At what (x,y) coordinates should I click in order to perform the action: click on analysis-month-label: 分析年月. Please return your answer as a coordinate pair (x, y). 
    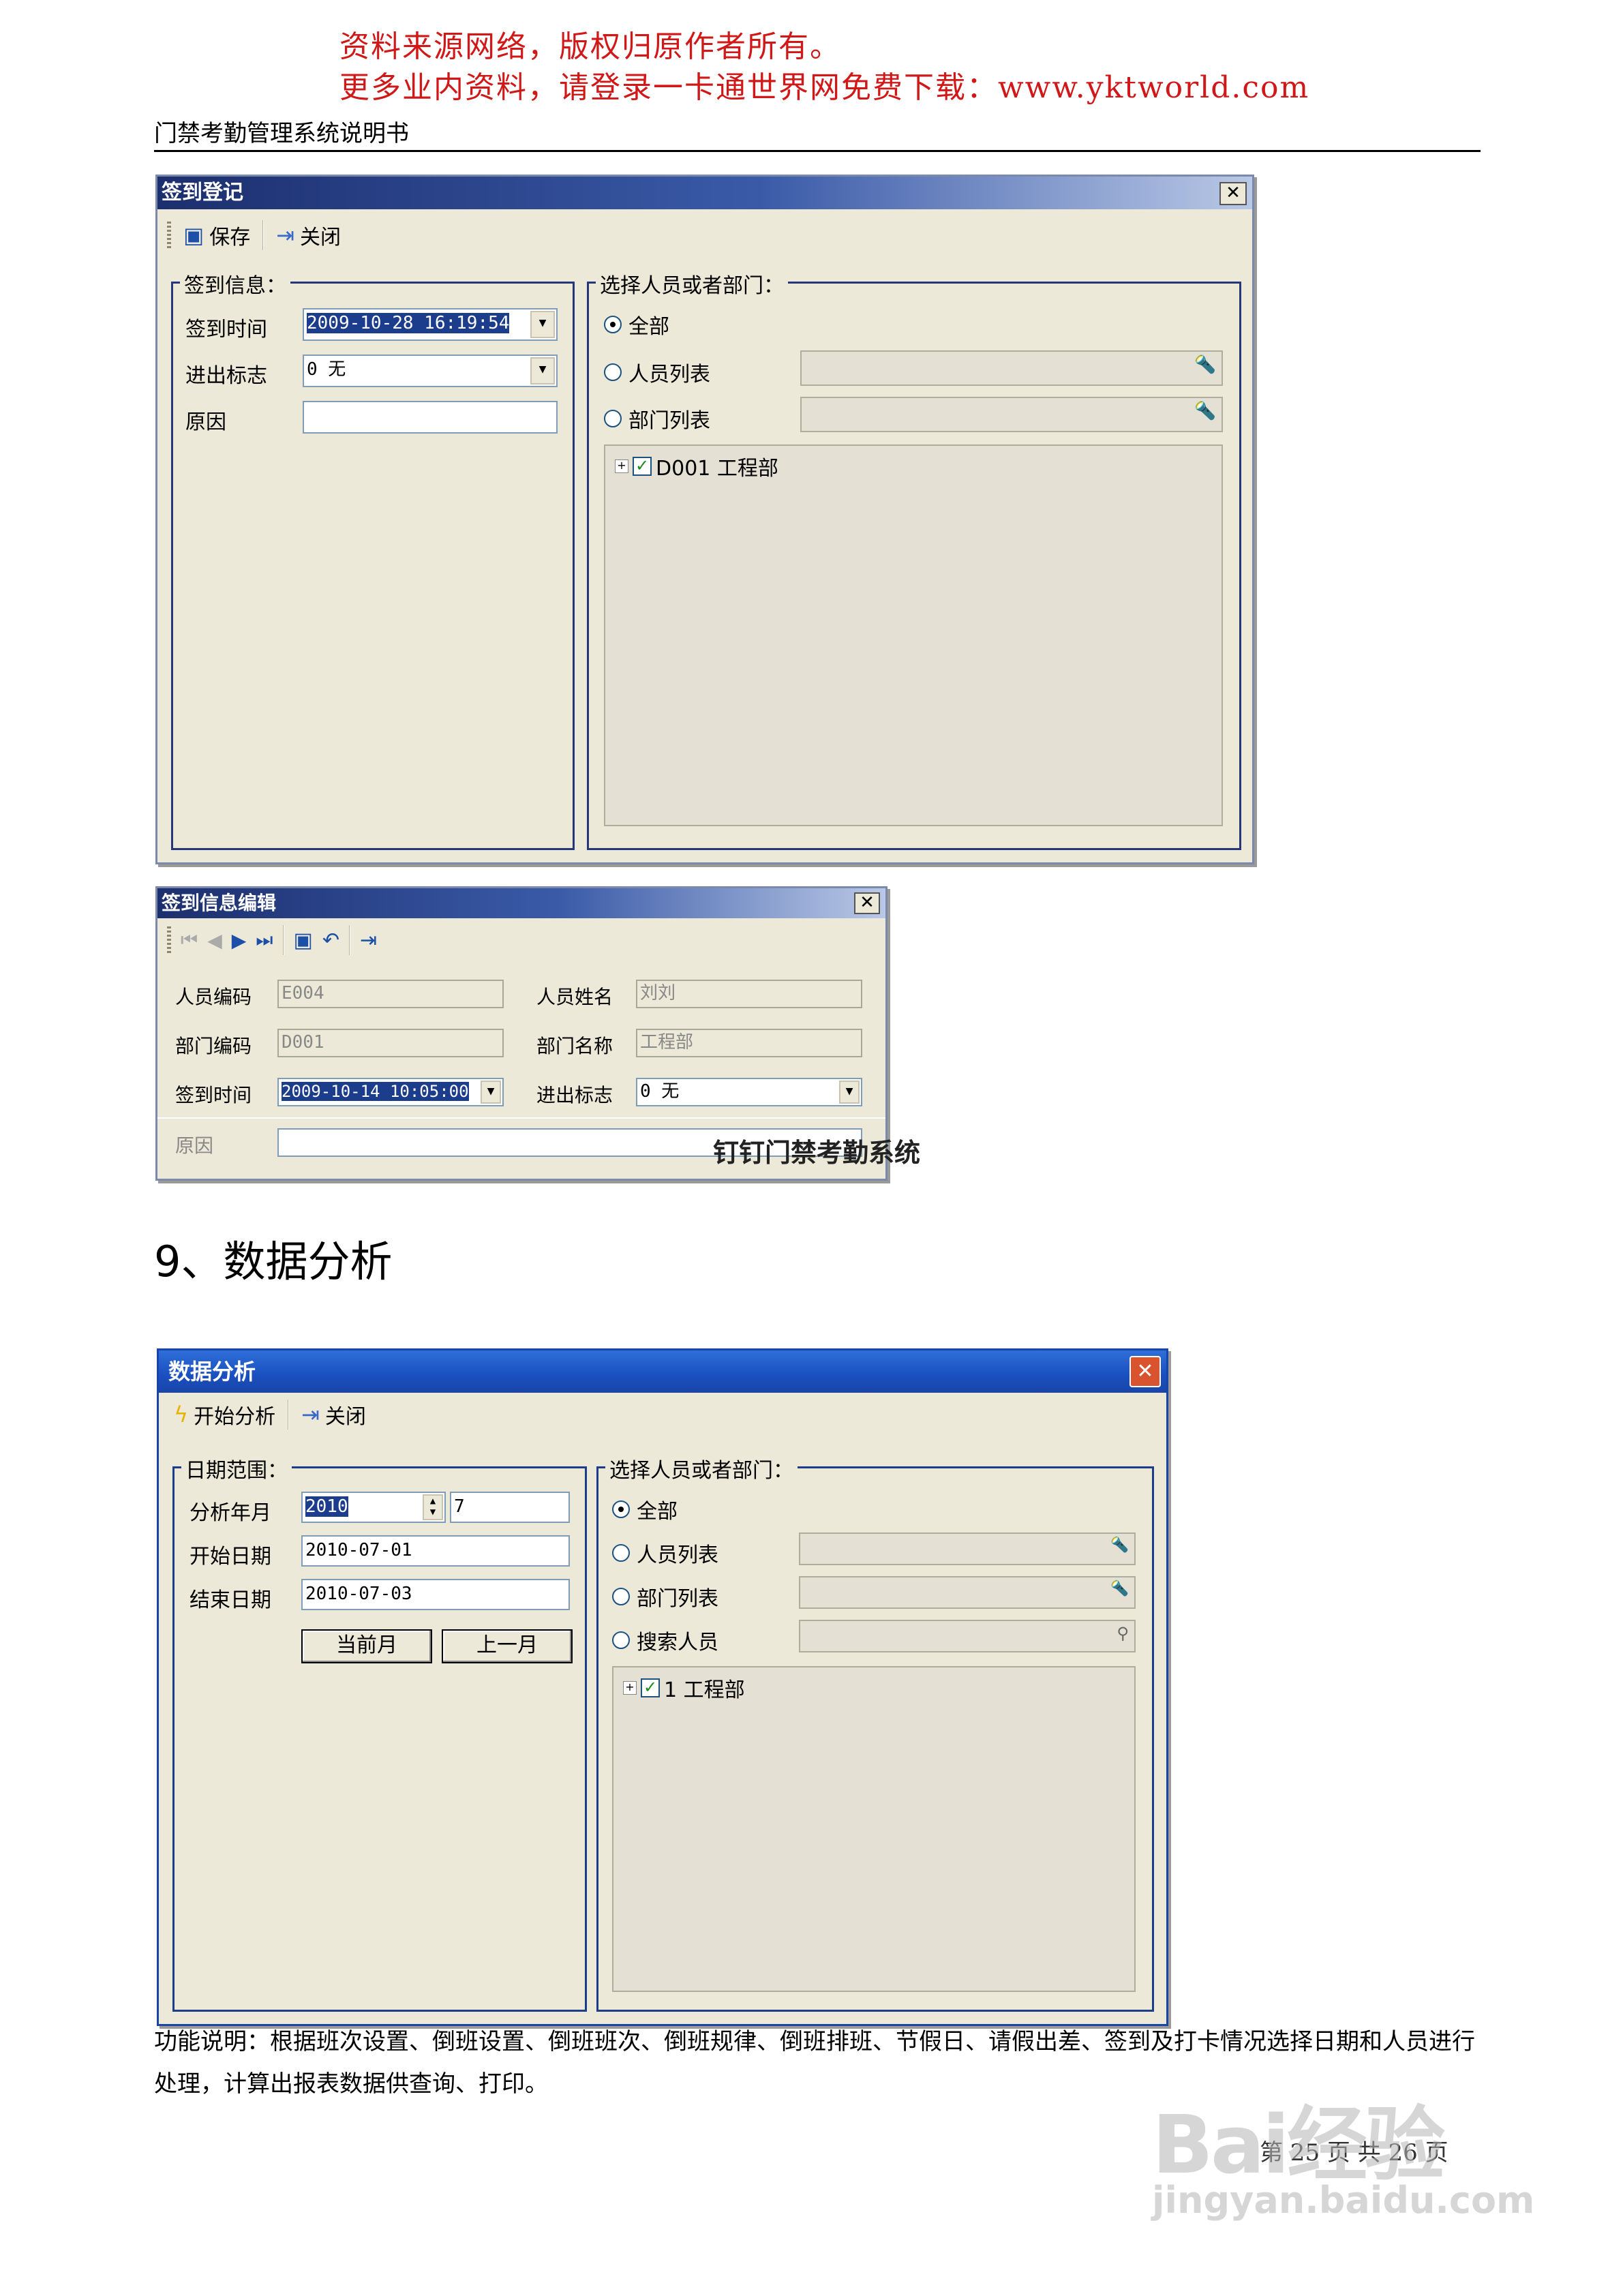
    Looking at the image, I should click on (230, 1513).